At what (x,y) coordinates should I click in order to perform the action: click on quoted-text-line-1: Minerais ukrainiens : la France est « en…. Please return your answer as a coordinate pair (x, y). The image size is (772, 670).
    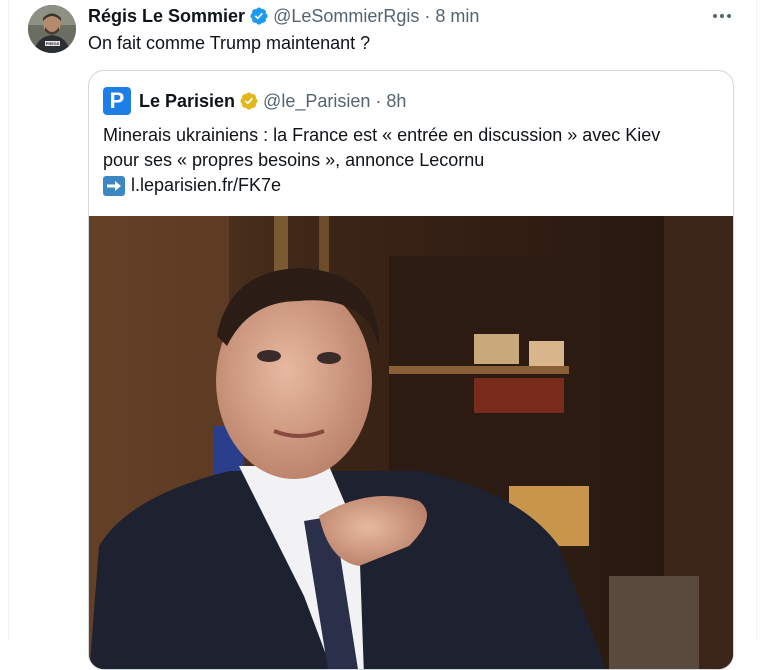
    Looking at the image, I should click on (382, 135).